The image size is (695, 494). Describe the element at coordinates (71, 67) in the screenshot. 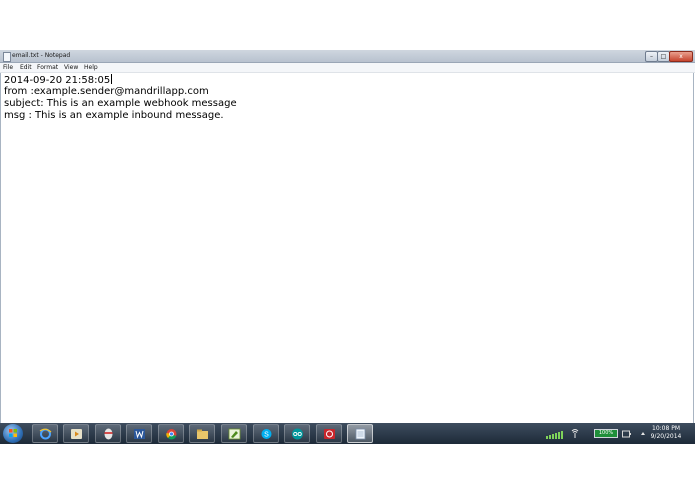

I see `menu-view: View` at that location.